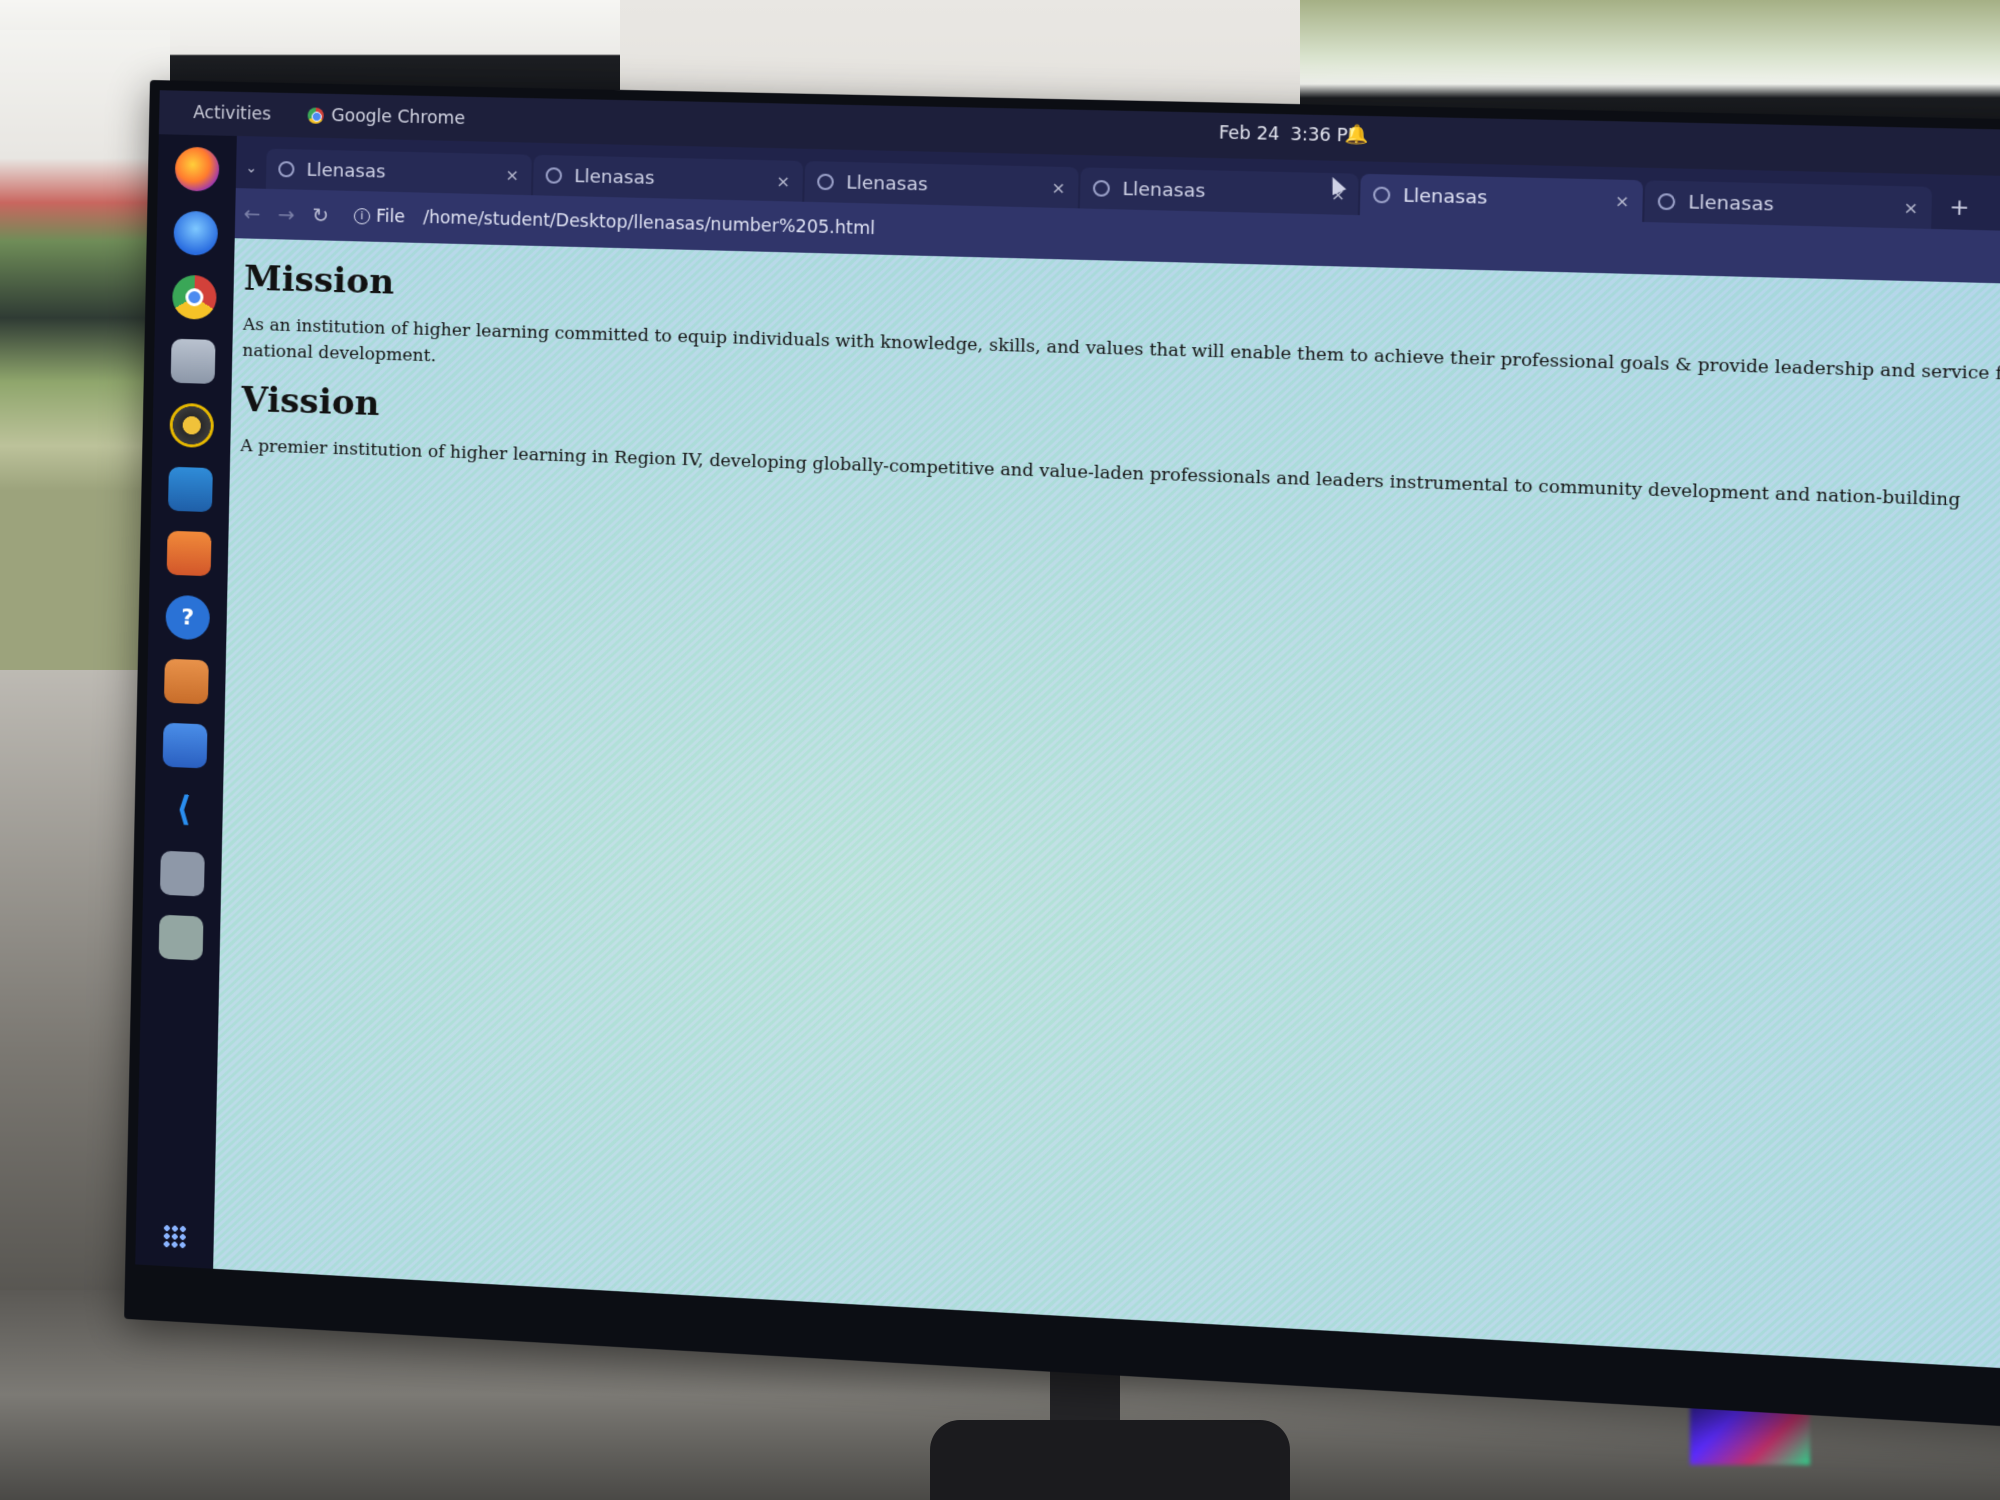  What do you see at coordinates (1291, 135) in the screenshot?
I see `clock: Feb 24 3:36 PM` at bounding box center [1291, 135].